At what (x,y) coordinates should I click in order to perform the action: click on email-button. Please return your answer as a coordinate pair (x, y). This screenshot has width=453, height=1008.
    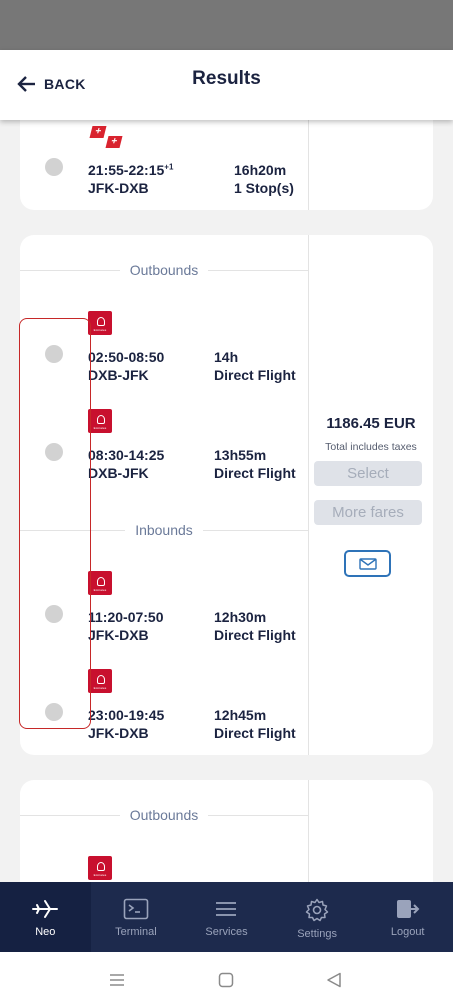
    Looking at the image, I should click on (367, 563).